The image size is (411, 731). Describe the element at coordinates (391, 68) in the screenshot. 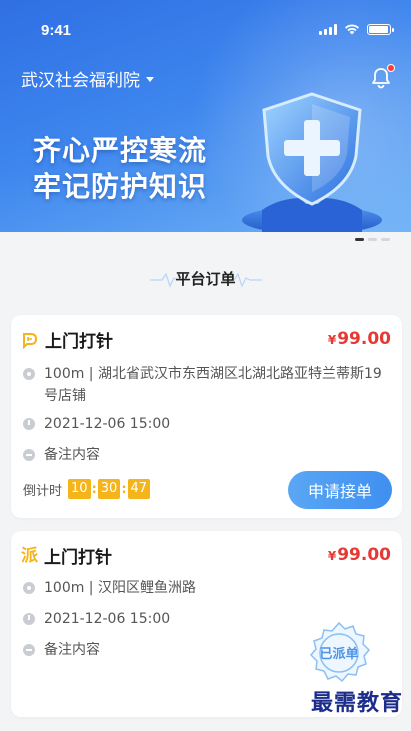

I see `notification-badge` at that location.